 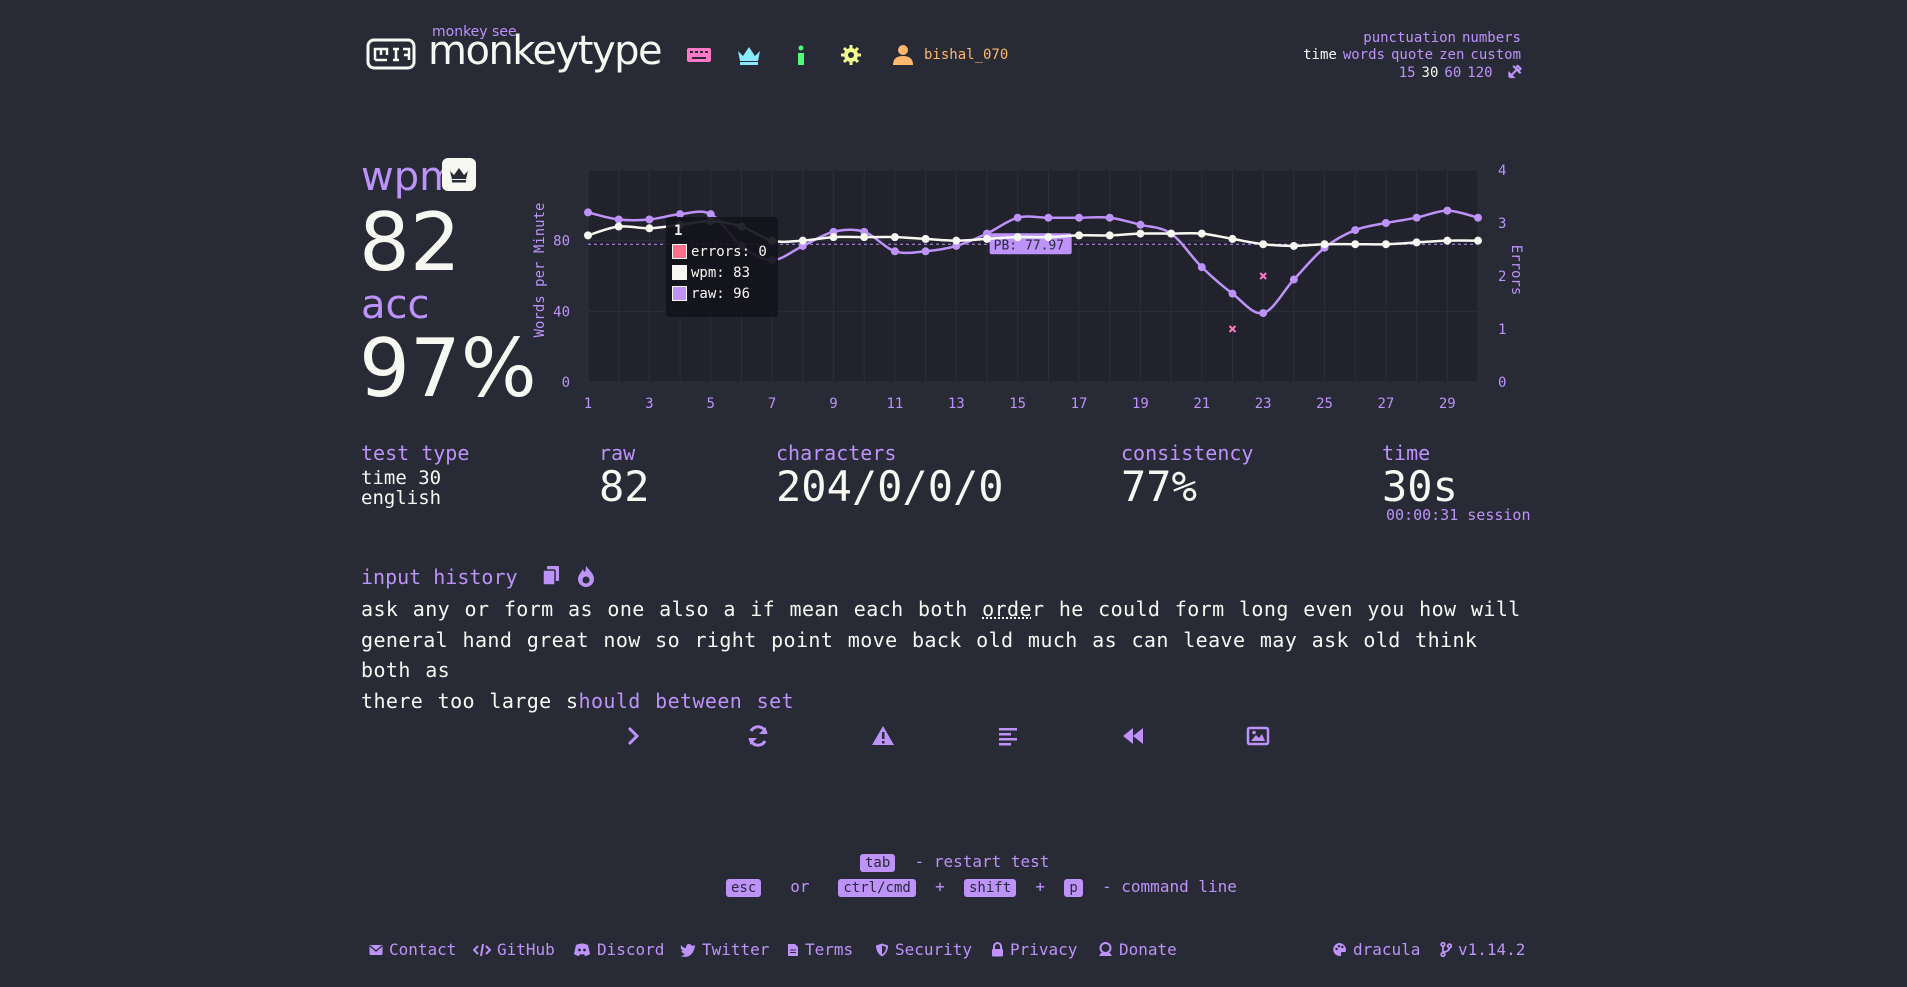 What do you see at coordinates (711, 404) in the screenshot?
I see `x-tick-label: 5` at bounding box center [711, 404].